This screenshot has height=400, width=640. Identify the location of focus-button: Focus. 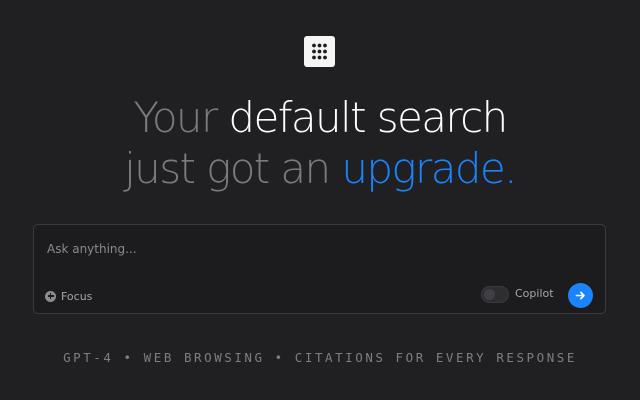
(68, 296).